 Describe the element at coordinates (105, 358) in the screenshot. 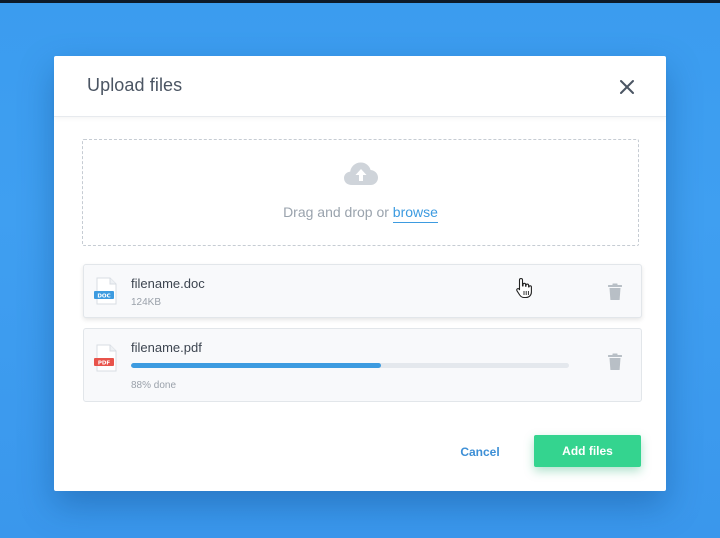

I see `pdf-file-icon: PDF` at that location.